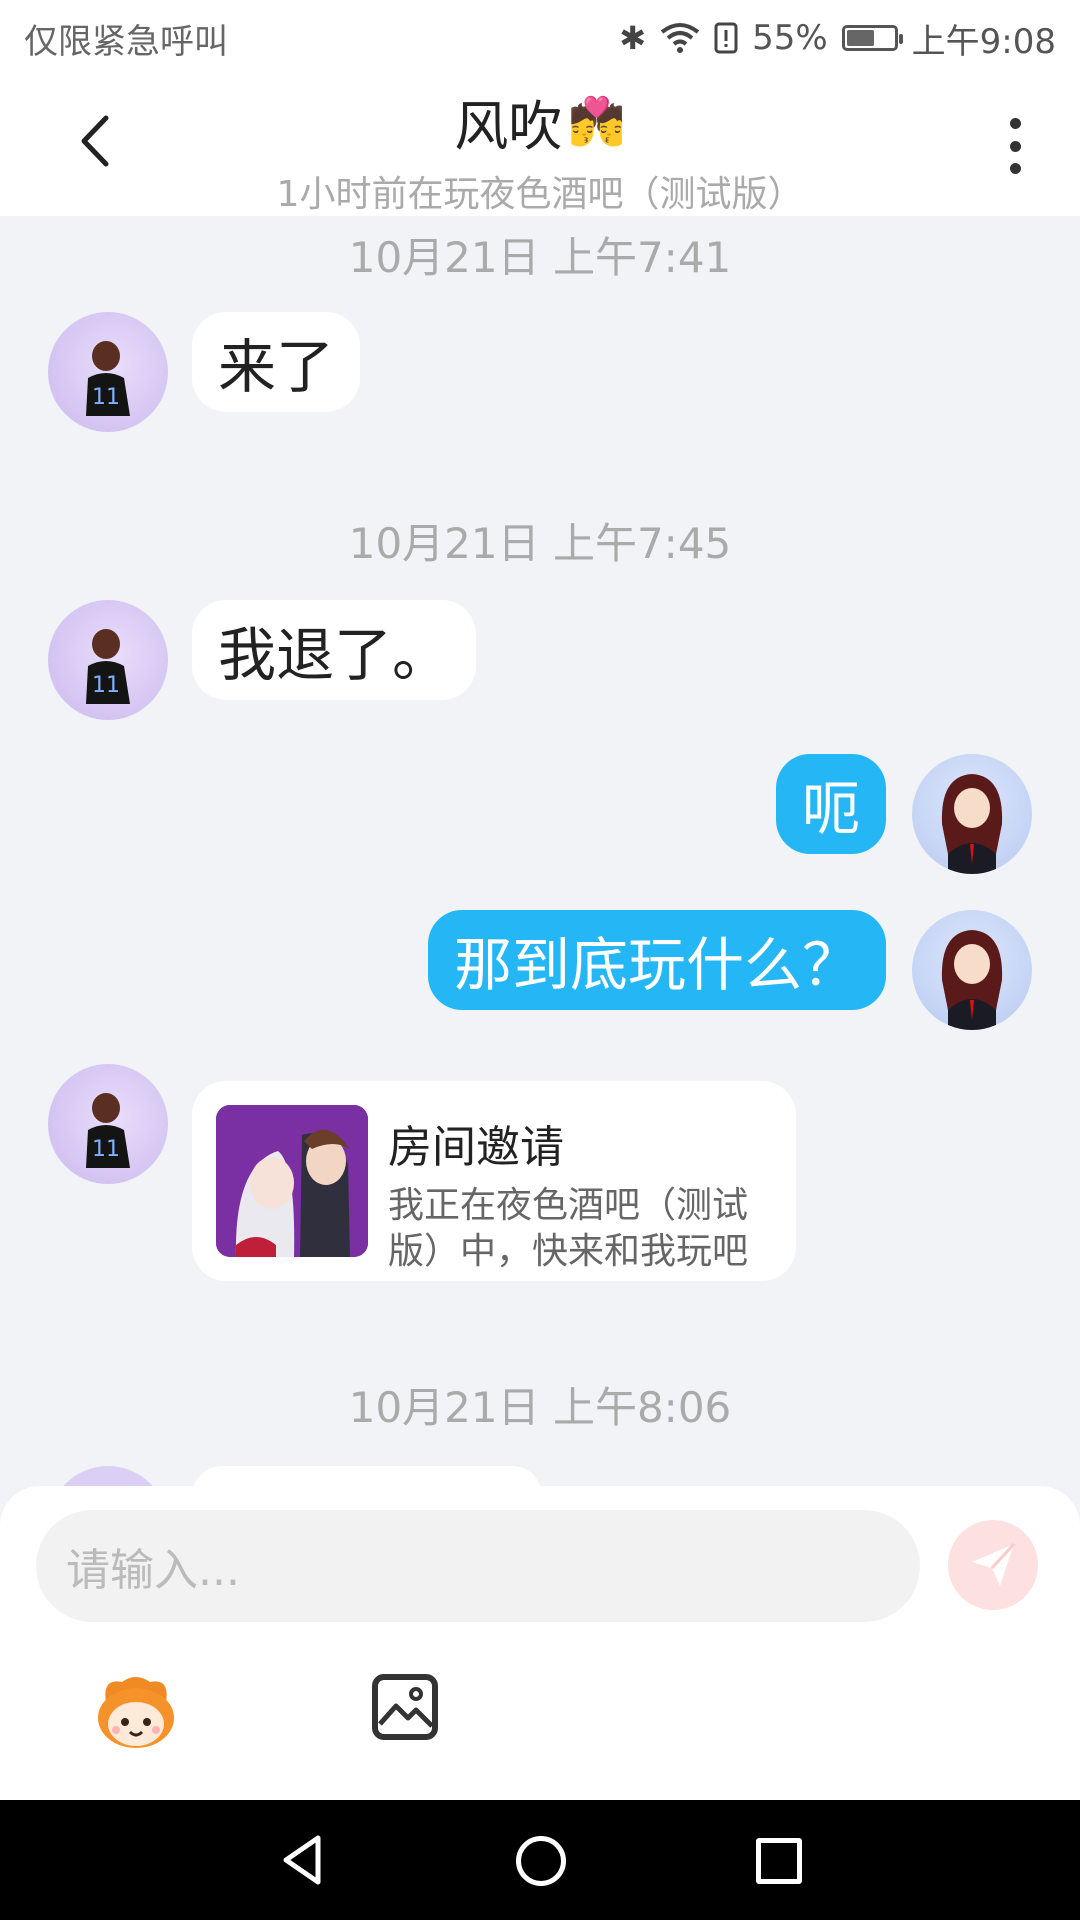 This screenshot has width=1080, height=1920. I want to click on message-bubble-out: 呃, so click(830, 804).